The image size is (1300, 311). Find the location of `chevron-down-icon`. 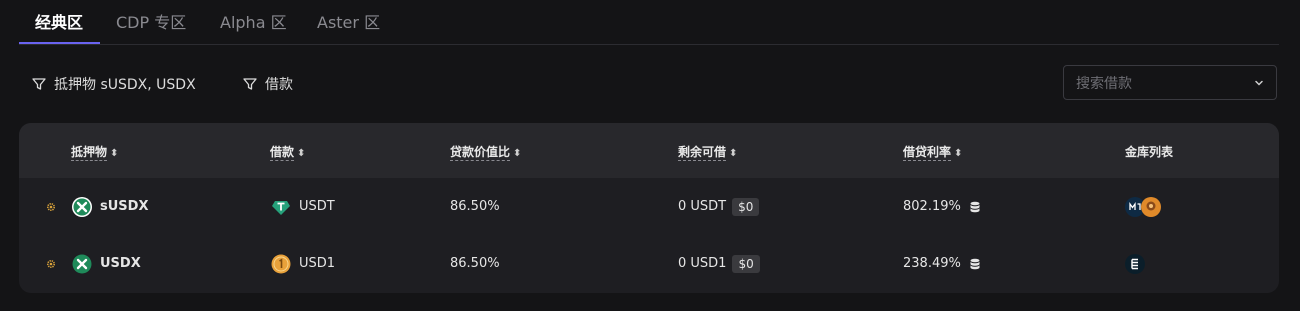

chevron-down-icon is located at coordinates (1259, 83).